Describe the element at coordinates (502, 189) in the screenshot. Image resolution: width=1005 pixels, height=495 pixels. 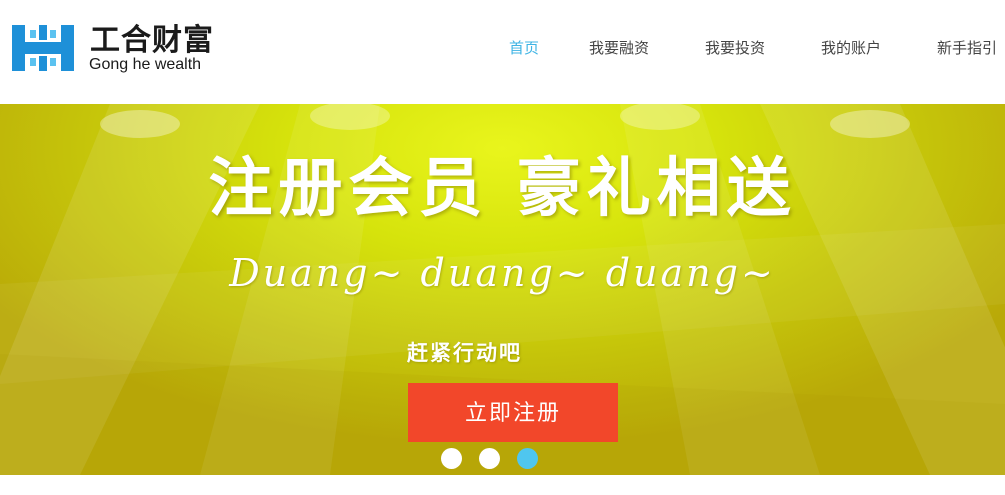
I see `banner-headline: 注册会员 豪礼相送` at that location.